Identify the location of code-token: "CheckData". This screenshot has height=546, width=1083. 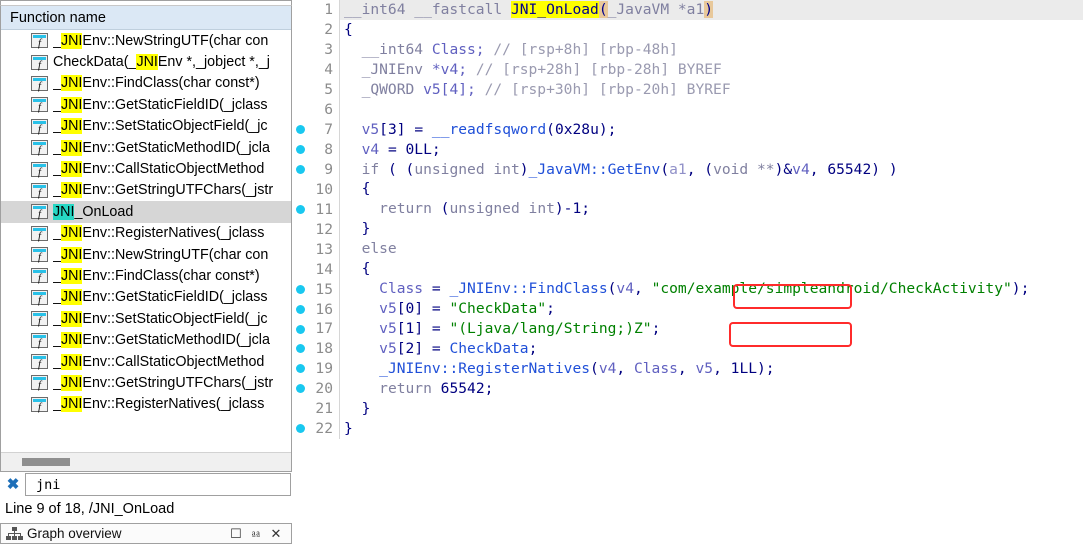
(498, 309).